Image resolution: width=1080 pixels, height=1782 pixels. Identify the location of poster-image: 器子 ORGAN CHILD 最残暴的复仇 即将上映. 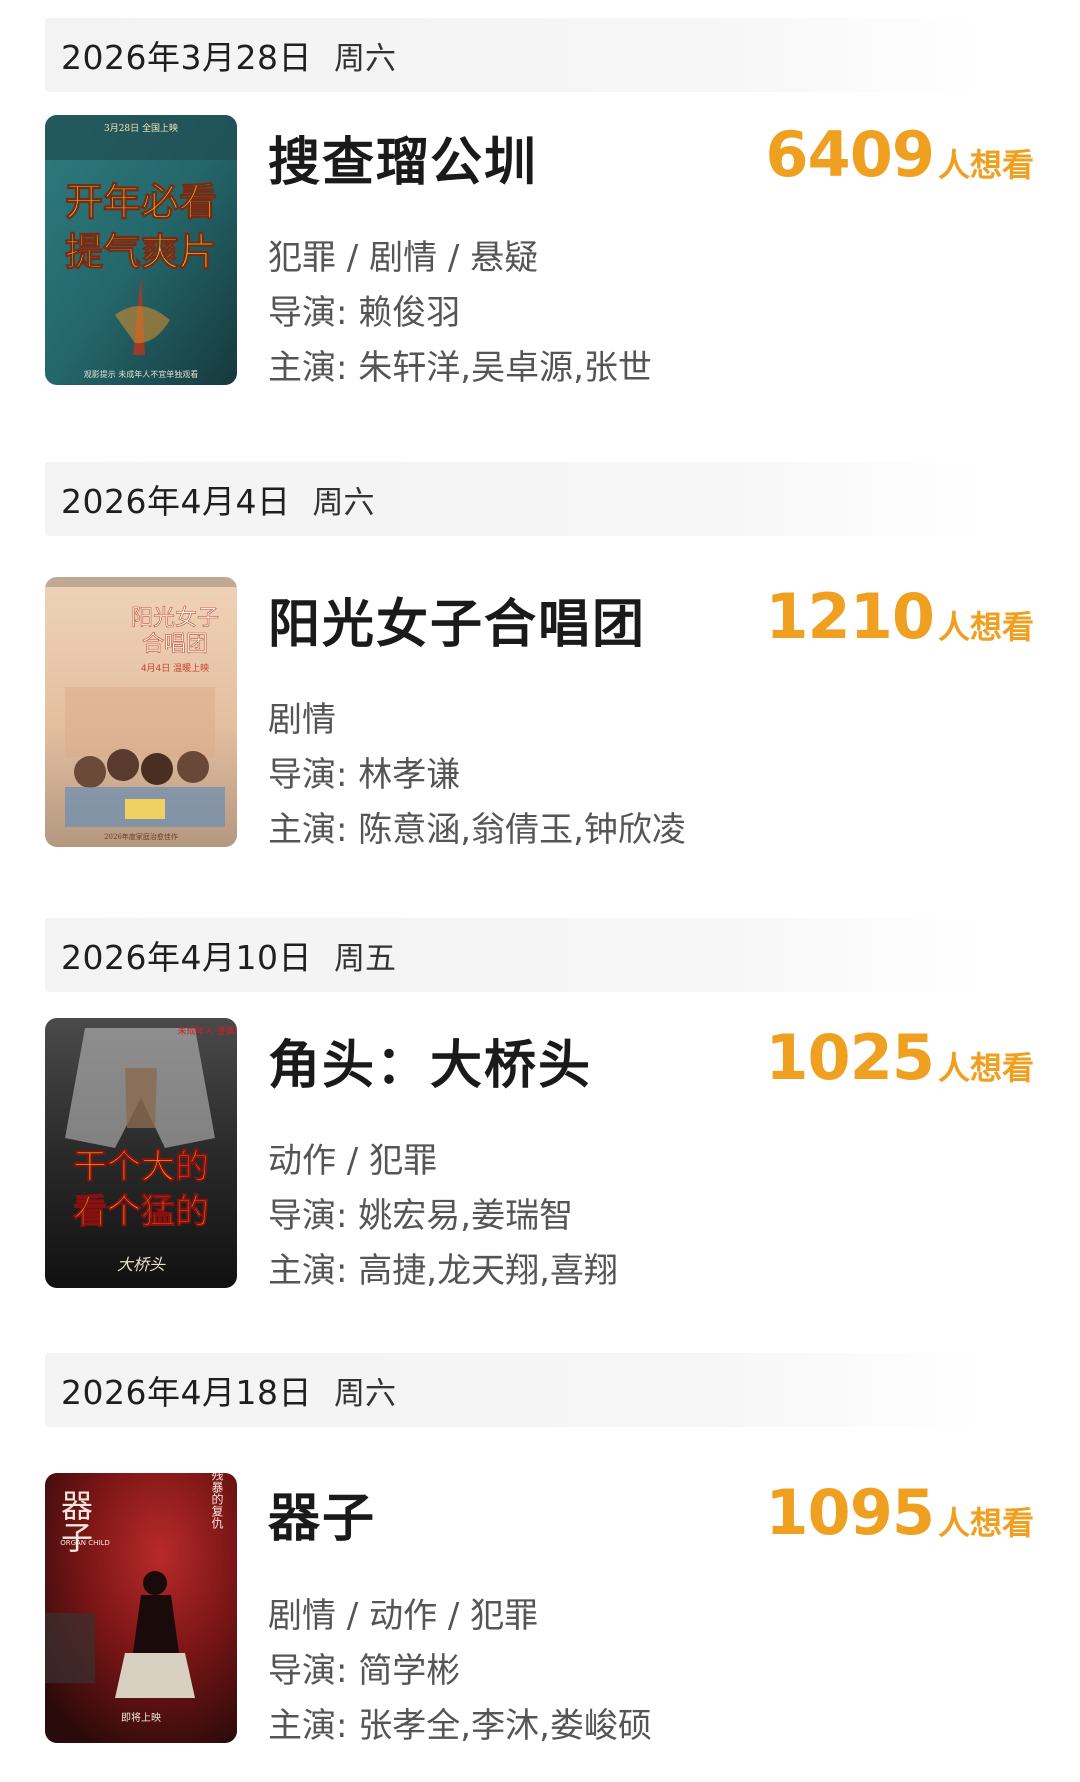
(141, 1608).